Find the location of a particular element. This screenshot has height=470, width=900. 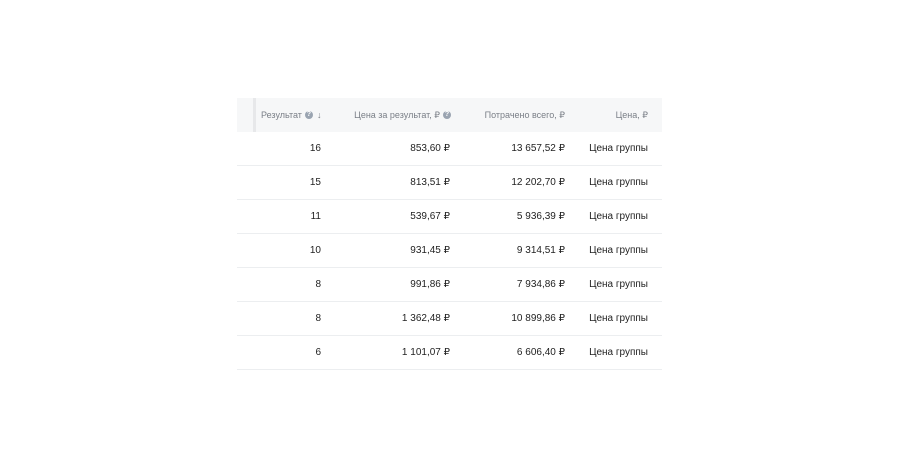

cell-spent-total: 9 314,51 ₽ is located at coordinates (540, 250).